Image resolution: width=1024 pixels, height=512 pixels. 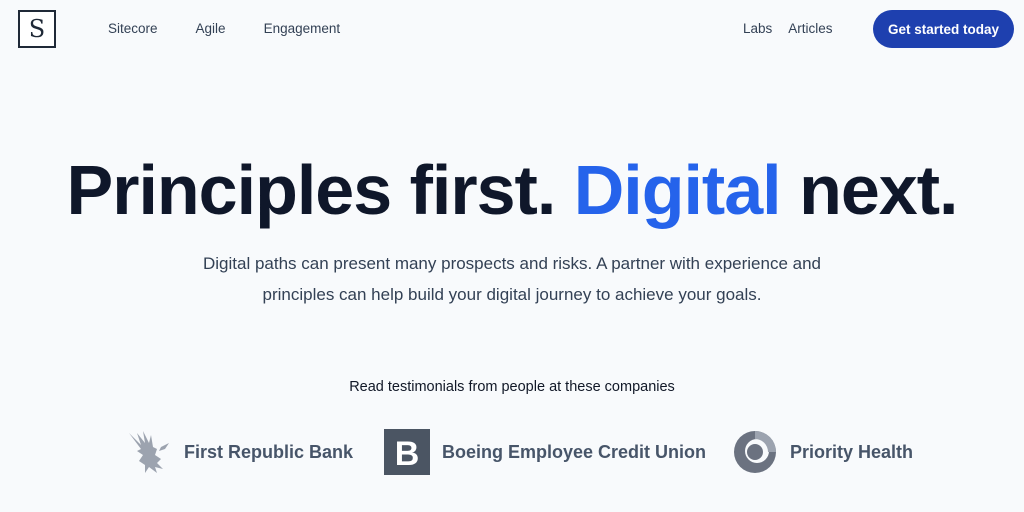 I want to click on svg-text: B, so click(x=407, y=454).